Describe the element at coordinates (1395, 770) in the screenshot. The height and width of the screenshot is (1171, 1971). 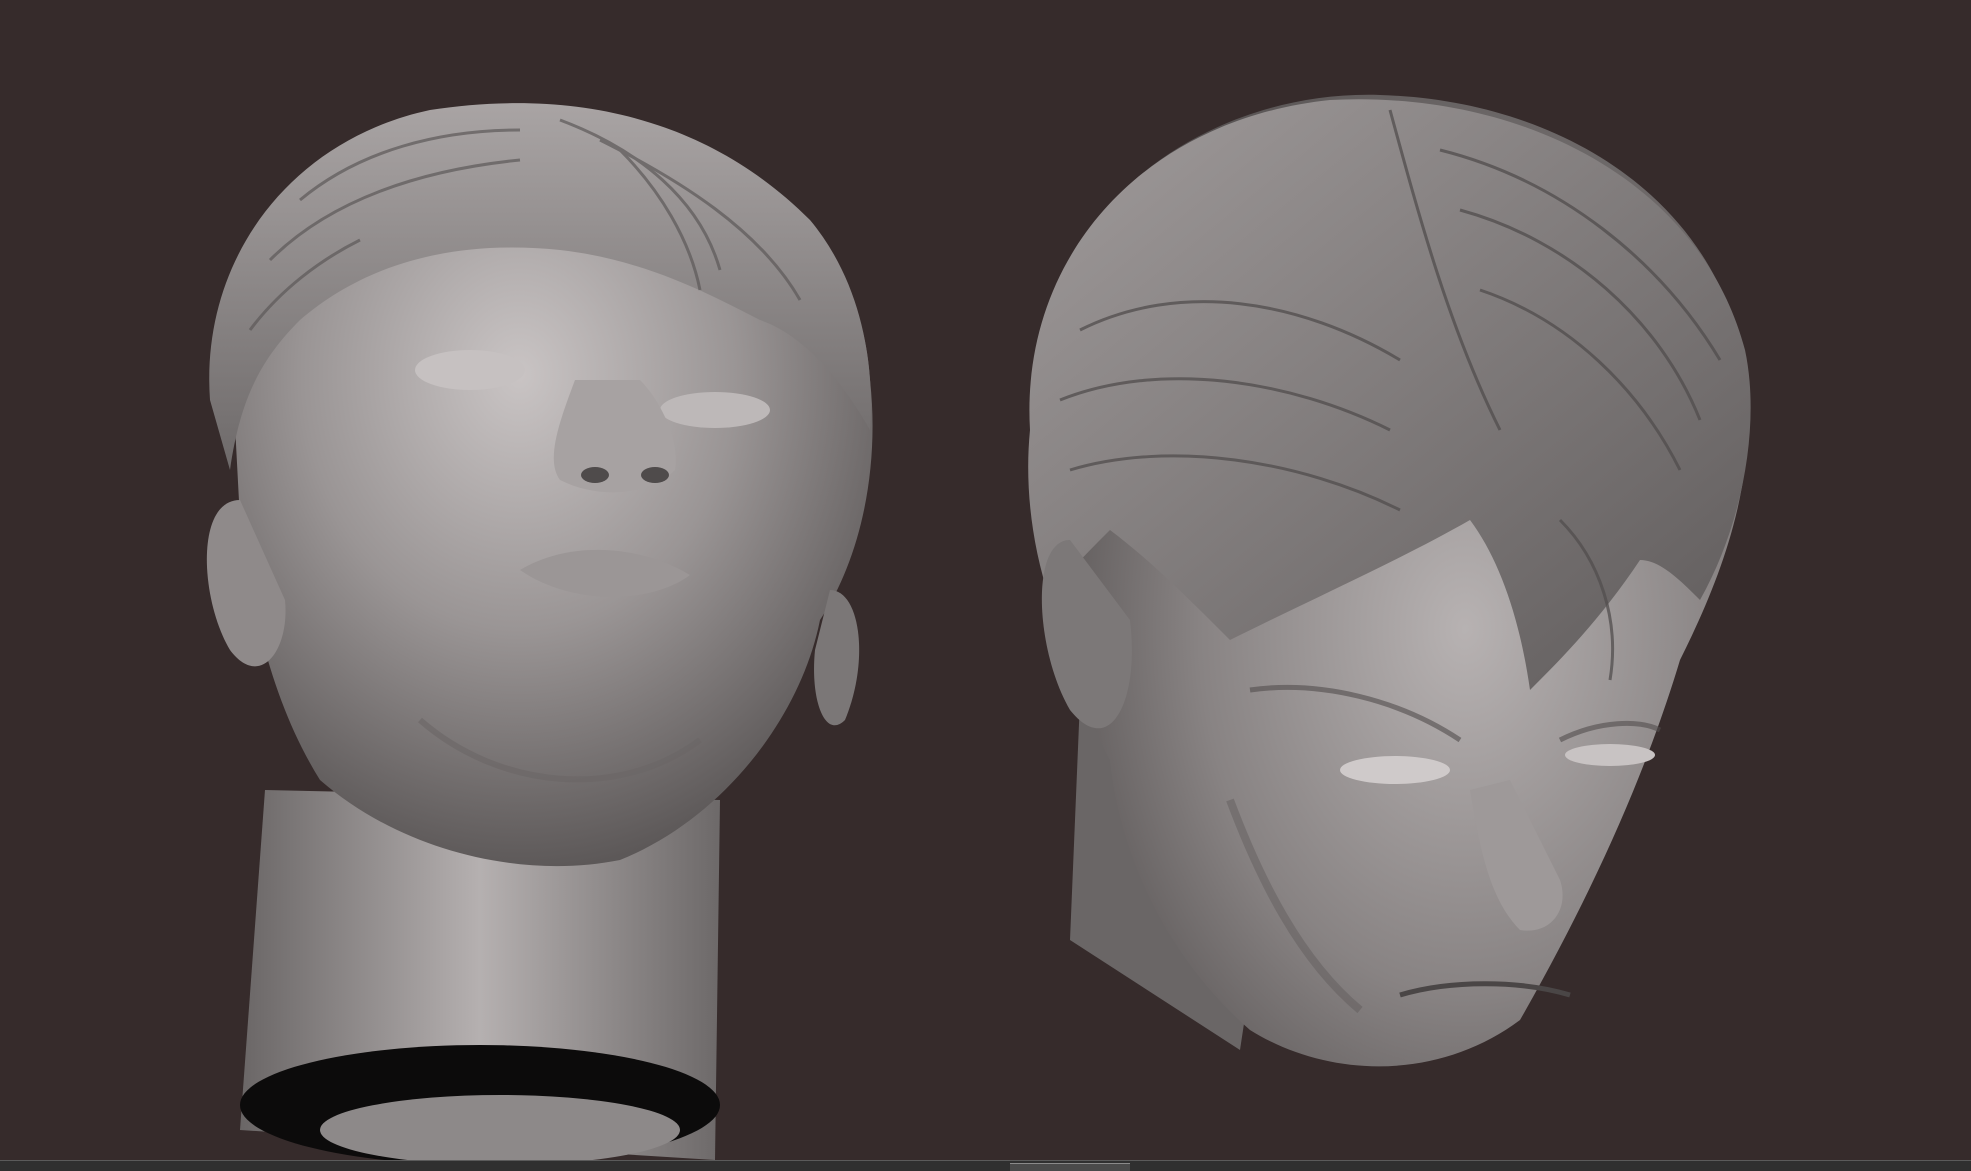
I see `eye-down-left` at that location.